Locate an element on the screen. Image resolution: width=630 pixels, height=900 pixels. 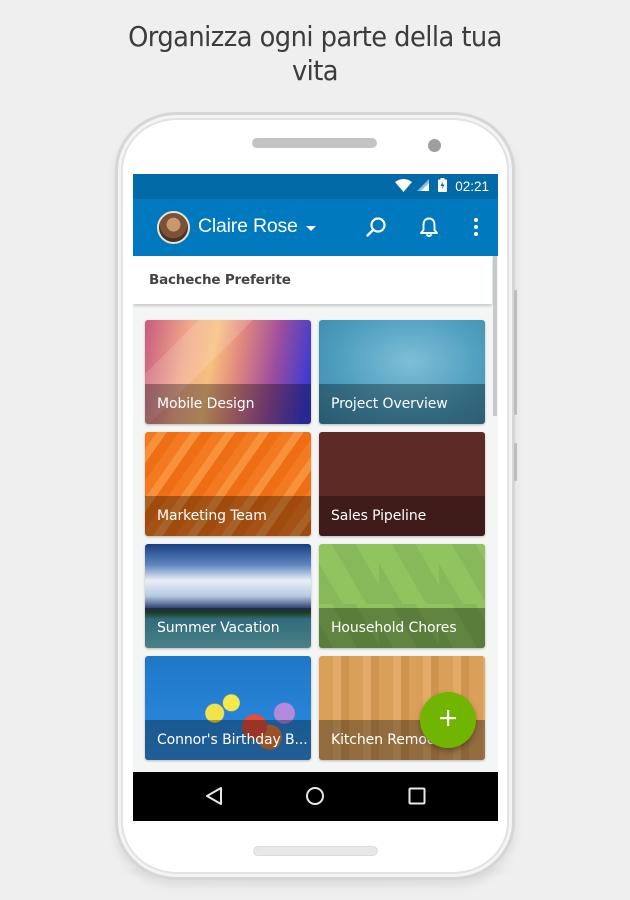
board-title: Household Chores is located at coordinates (394, 628).